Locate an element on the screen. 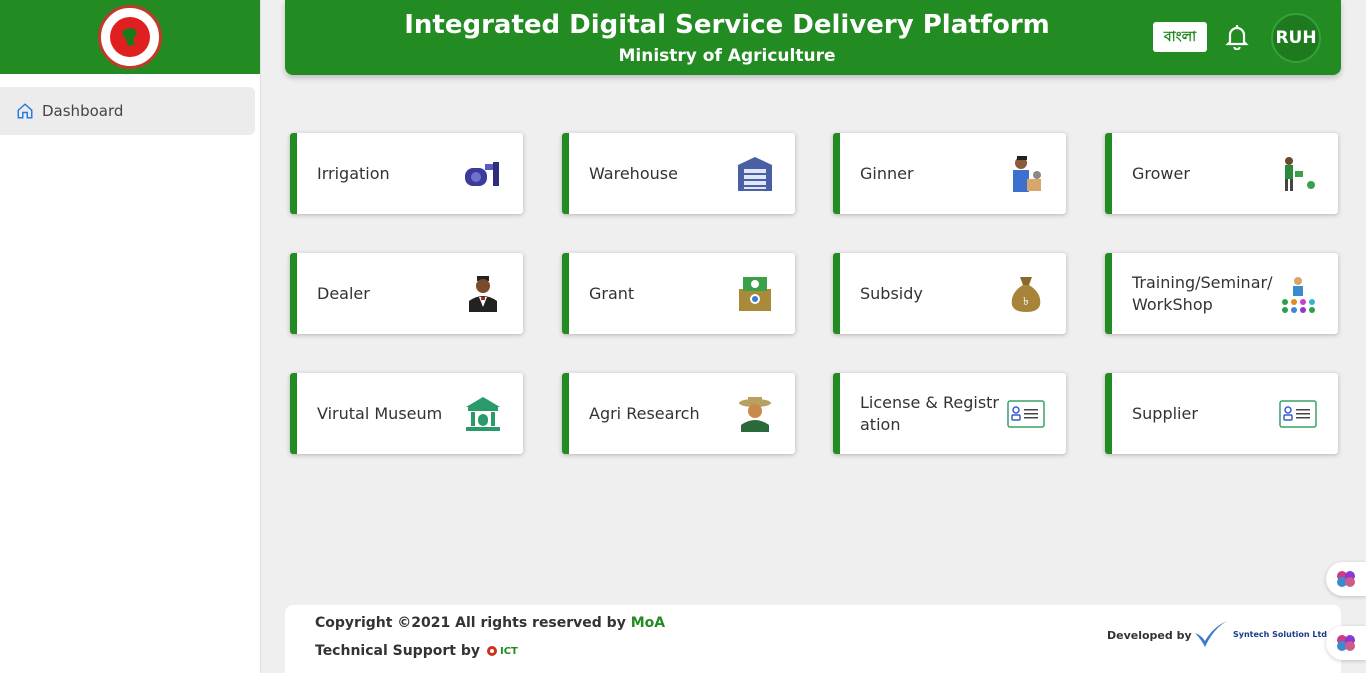  card-grower: Grower is located at coordinates (1221, 173).